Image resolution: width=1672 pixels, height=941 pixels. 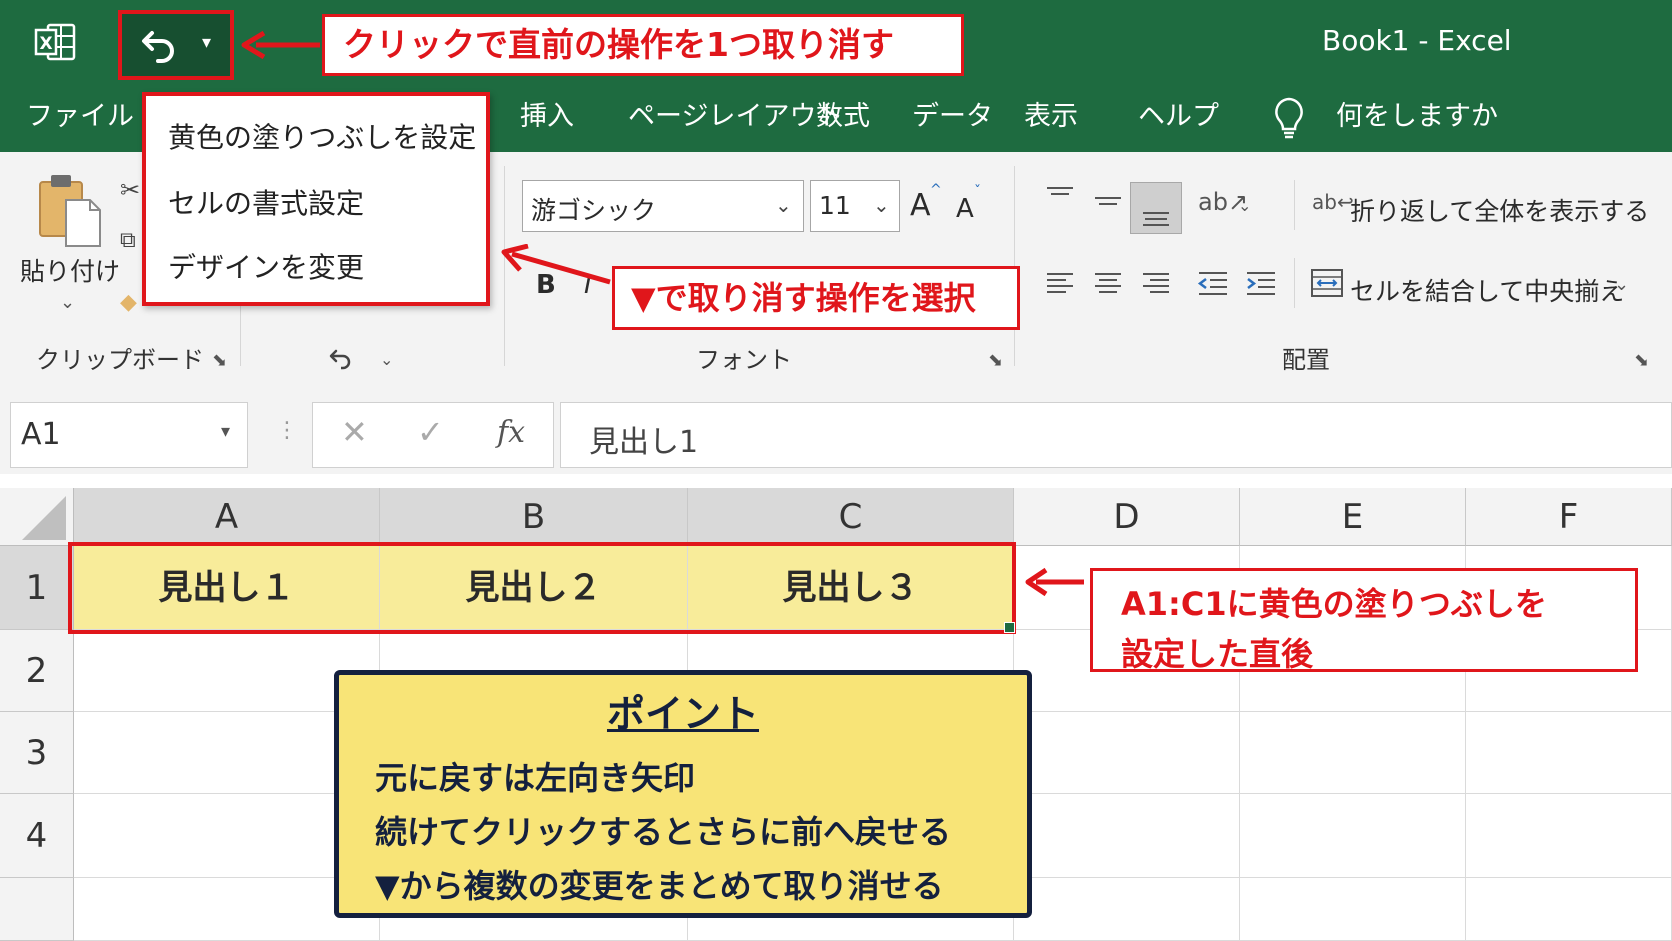 I want to click on formula-value: 見出し1, so click(x=644, y=442).